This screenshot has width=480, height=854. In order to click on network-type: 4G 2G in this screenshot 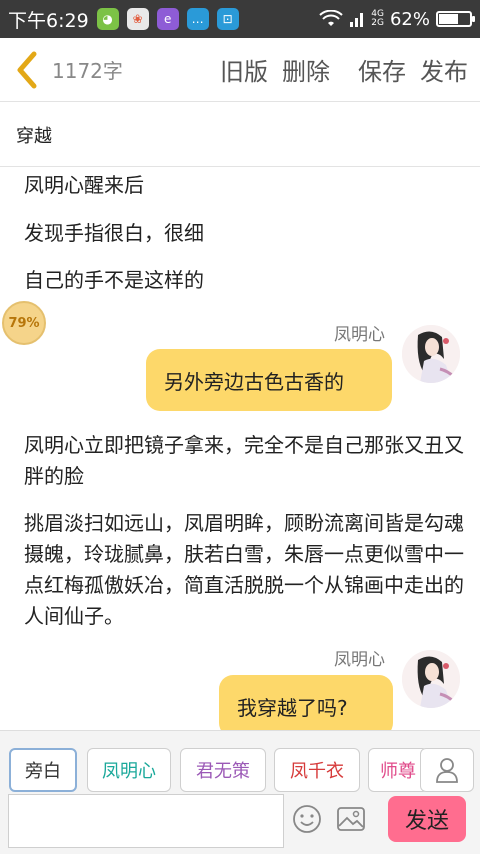, I will do `click(377, 19)`.